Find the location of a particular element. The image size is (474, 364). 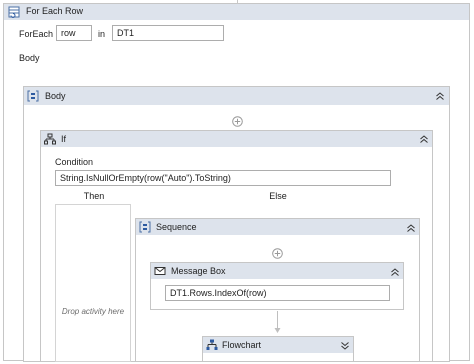

body-scope-title: Body is located at coordinates (55, 96).